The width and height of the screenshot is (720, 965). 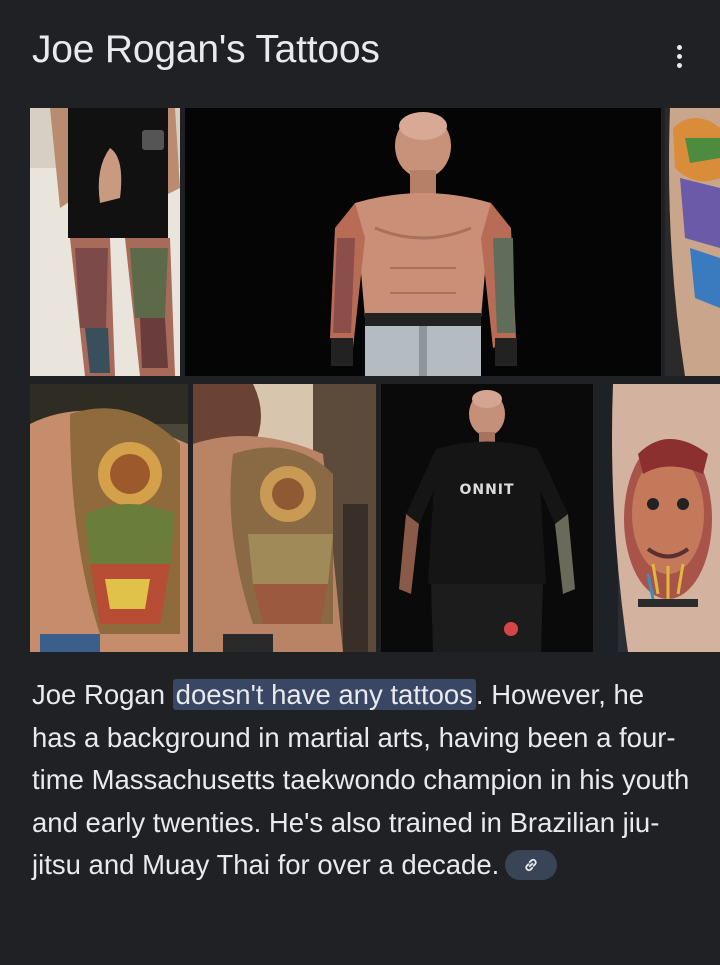 I want to click on forearm-portrait-tattoo-photo, so click(x=659, y=518).